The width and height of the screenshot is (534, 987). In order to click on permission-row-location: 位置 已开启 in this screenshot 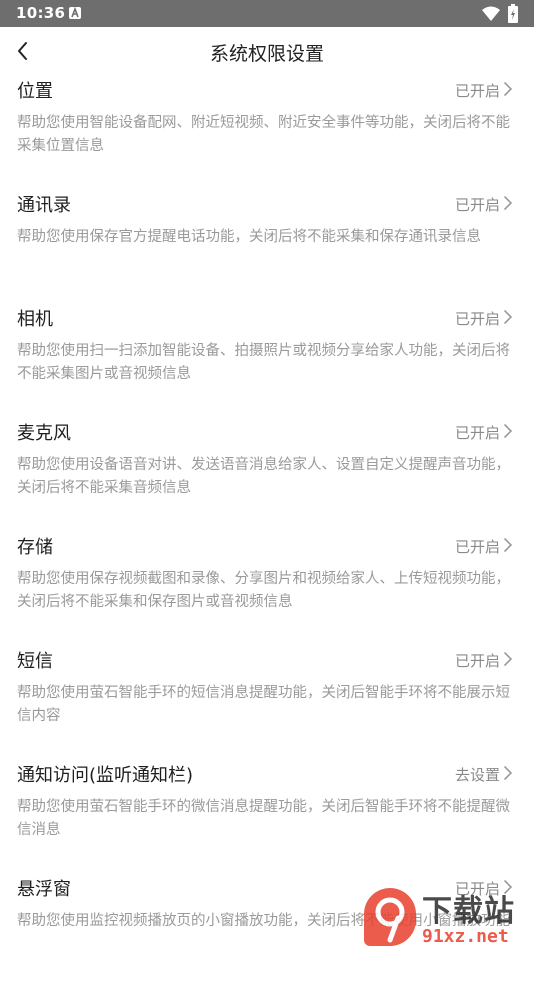, I will do `click(267, 89)`.